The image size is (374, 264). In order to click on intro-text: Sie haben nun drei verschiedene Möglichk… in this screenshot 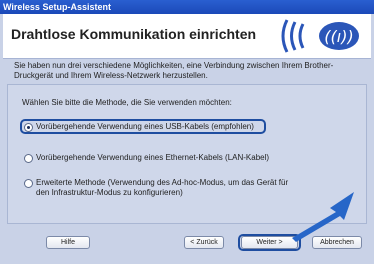, I will do `click(174, 70)`.